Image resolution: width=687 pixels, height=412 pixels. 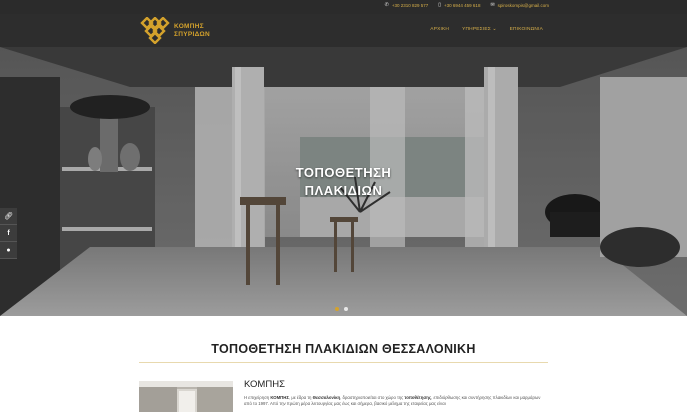 I want to click on main-nav: ΑΡΧΙΚΗ ΥΠΗΡΕΣΙΕΣ ⌄ ΕΠΙΚΟΙΝΩΝΙΑ, so click(x=486, y=29).